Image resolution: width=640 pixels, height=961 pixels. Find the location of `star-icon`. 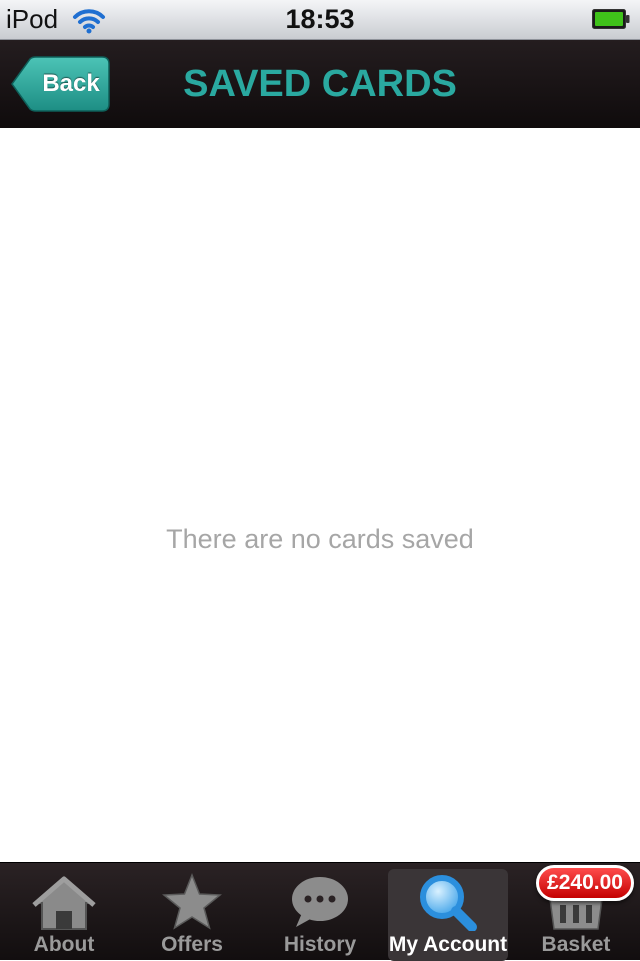

star-icon is located at coordinates (192, 901).